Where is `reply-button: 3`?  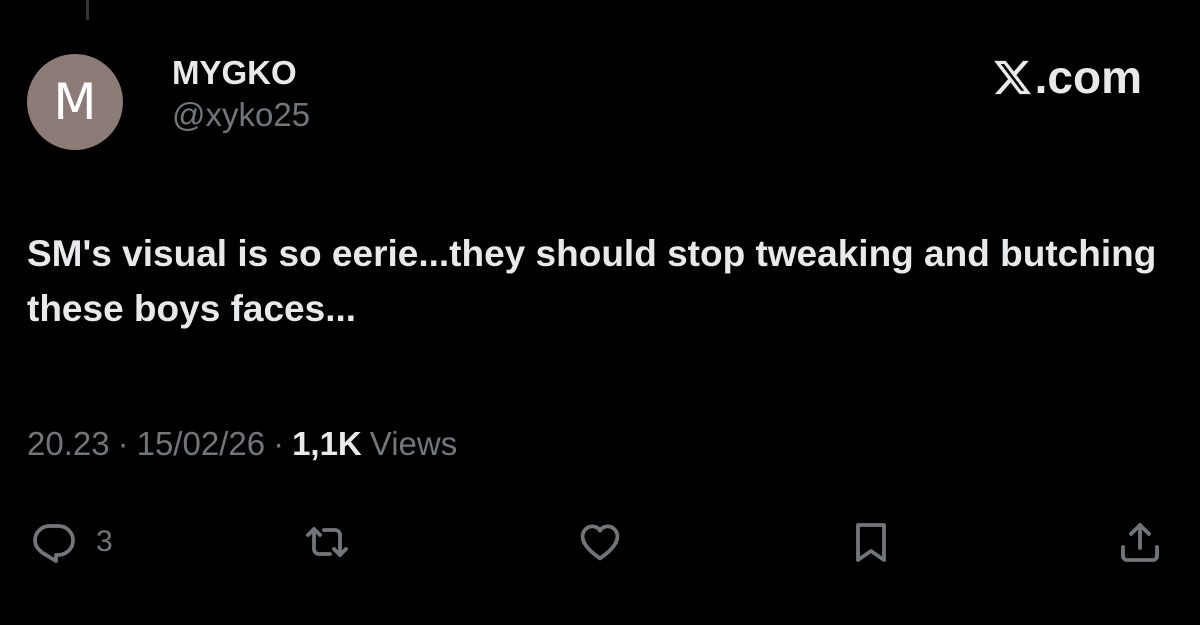 reply-button: 3 is located at coordinates (71, 542).